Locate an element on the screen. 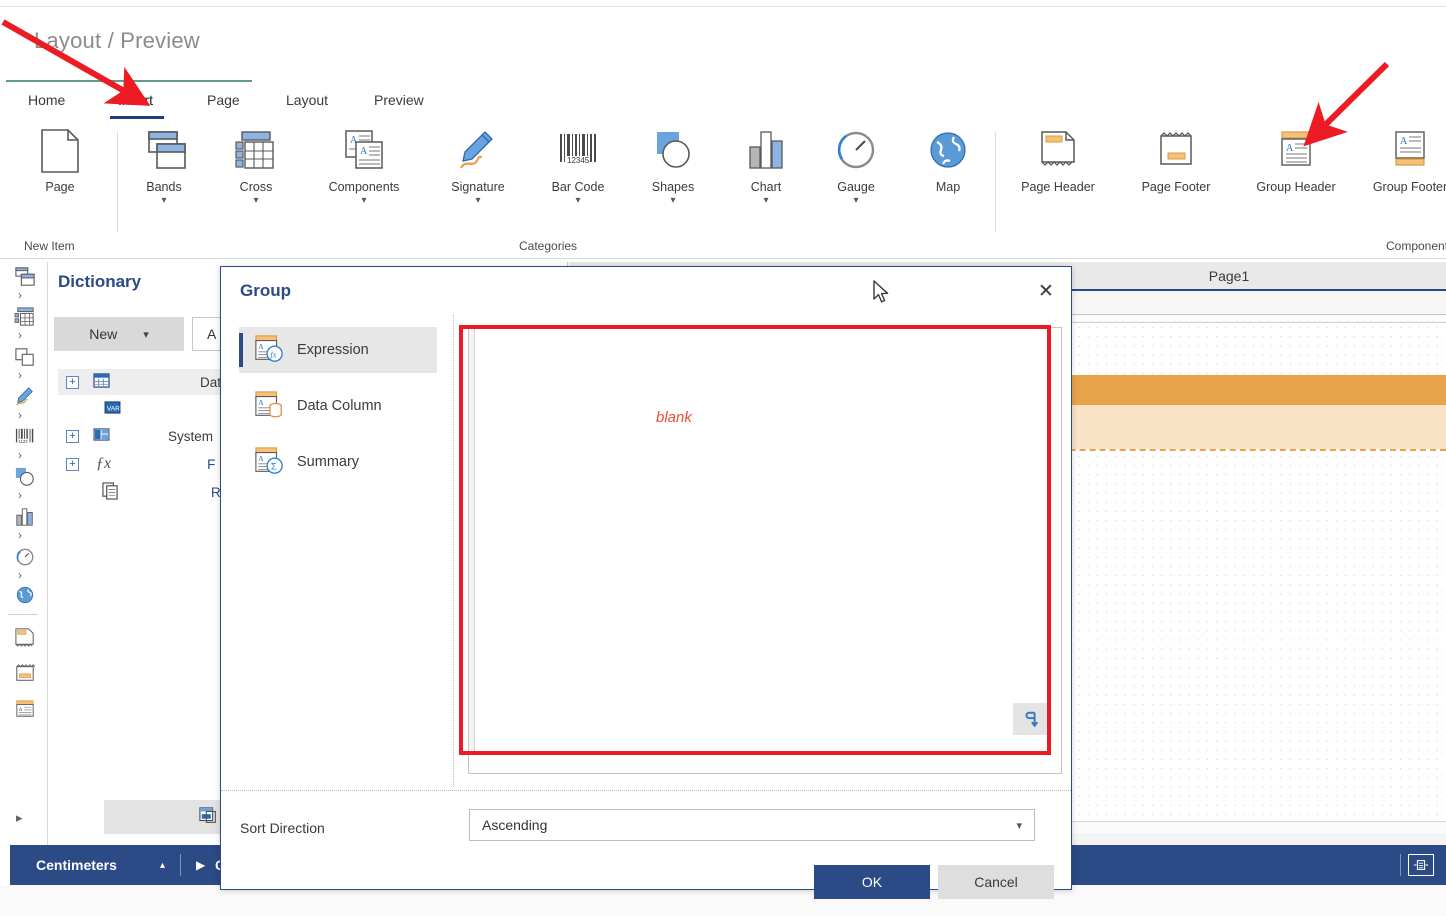 Image resolution: width=1446 pixels, height=916 pixels. ribbon-item-shapes: Shapes ▾ is located at coordinates (673, 166).